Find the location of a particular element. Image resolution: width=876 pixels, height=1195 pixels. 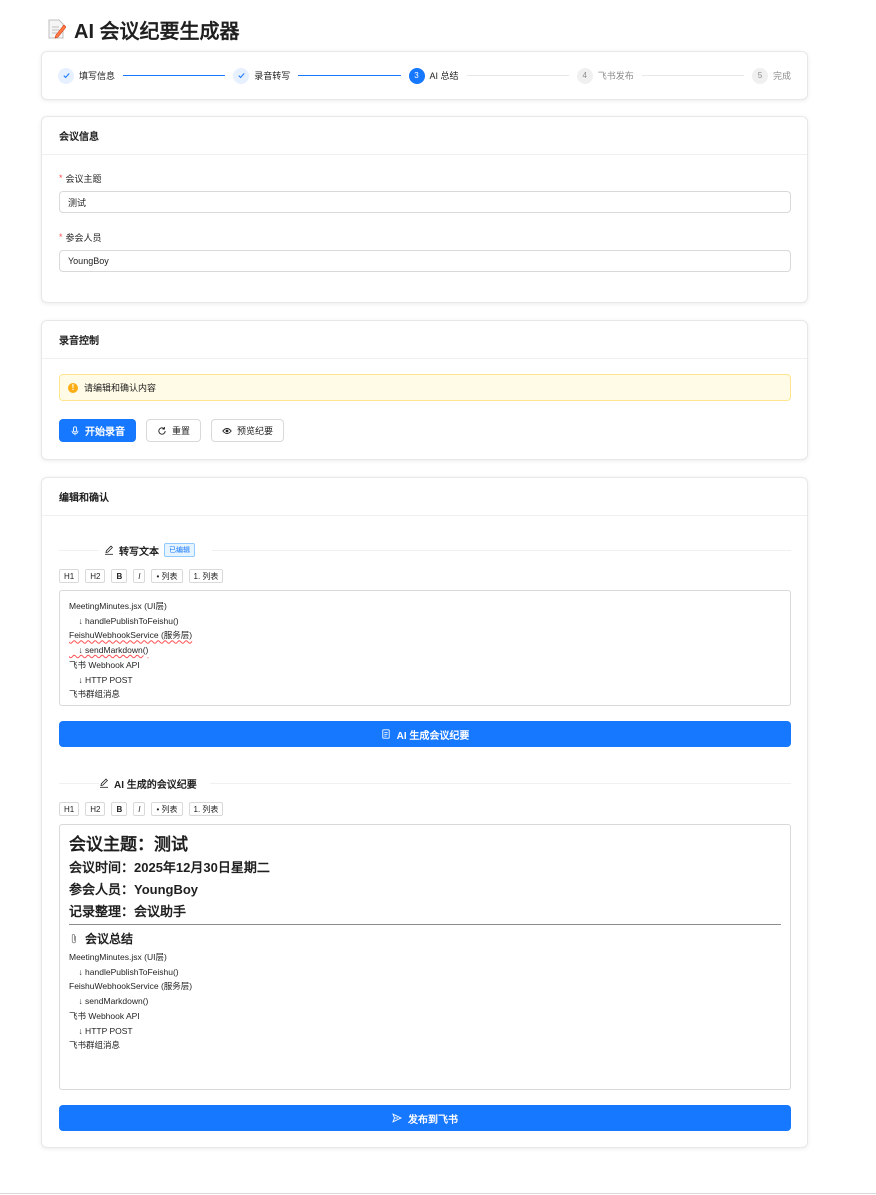

topic-label: 会议主题 is located at coordinates (83, 178).